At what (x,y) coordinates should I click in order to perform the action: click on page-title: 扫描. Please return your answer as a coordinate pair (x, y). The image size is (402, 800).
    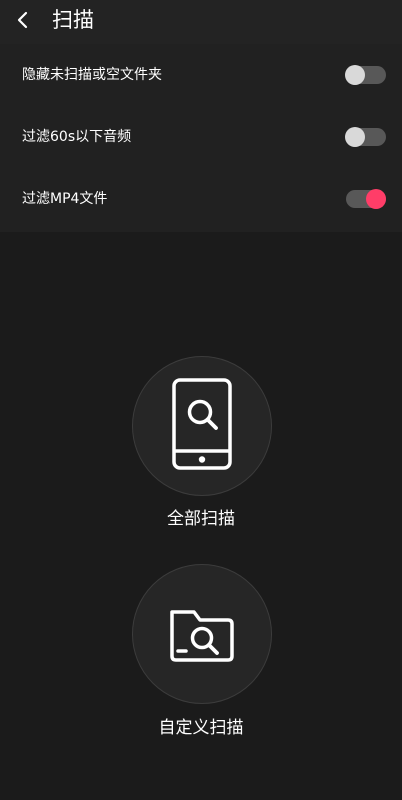
    Looking at the image, I should click on (73, 20).